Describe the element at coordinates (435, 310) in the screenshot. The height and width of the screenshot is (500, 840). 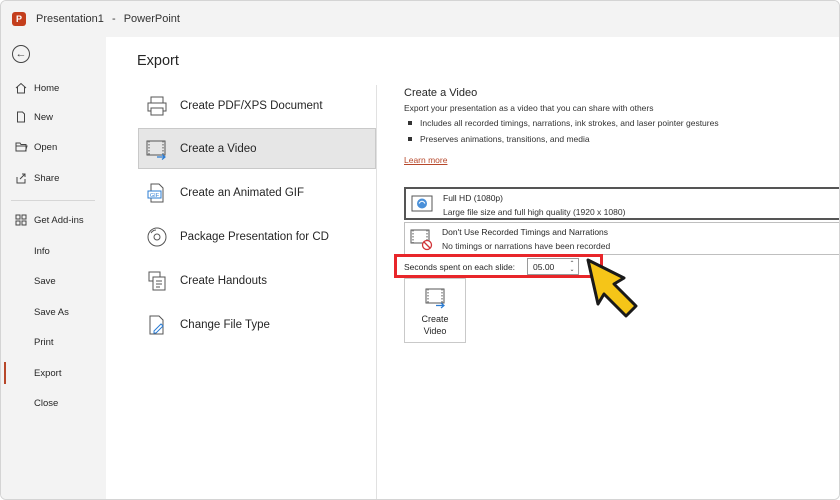
I see `create-video-button: Create Video` at that location.